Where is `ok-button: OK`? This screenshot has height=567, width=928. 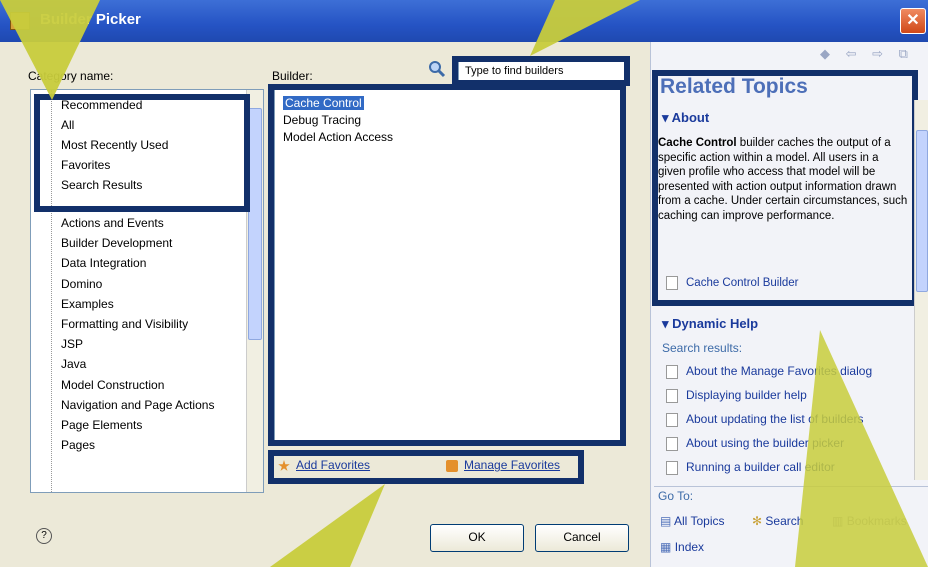 ok-button: OK is located at coordinates (477, 538).